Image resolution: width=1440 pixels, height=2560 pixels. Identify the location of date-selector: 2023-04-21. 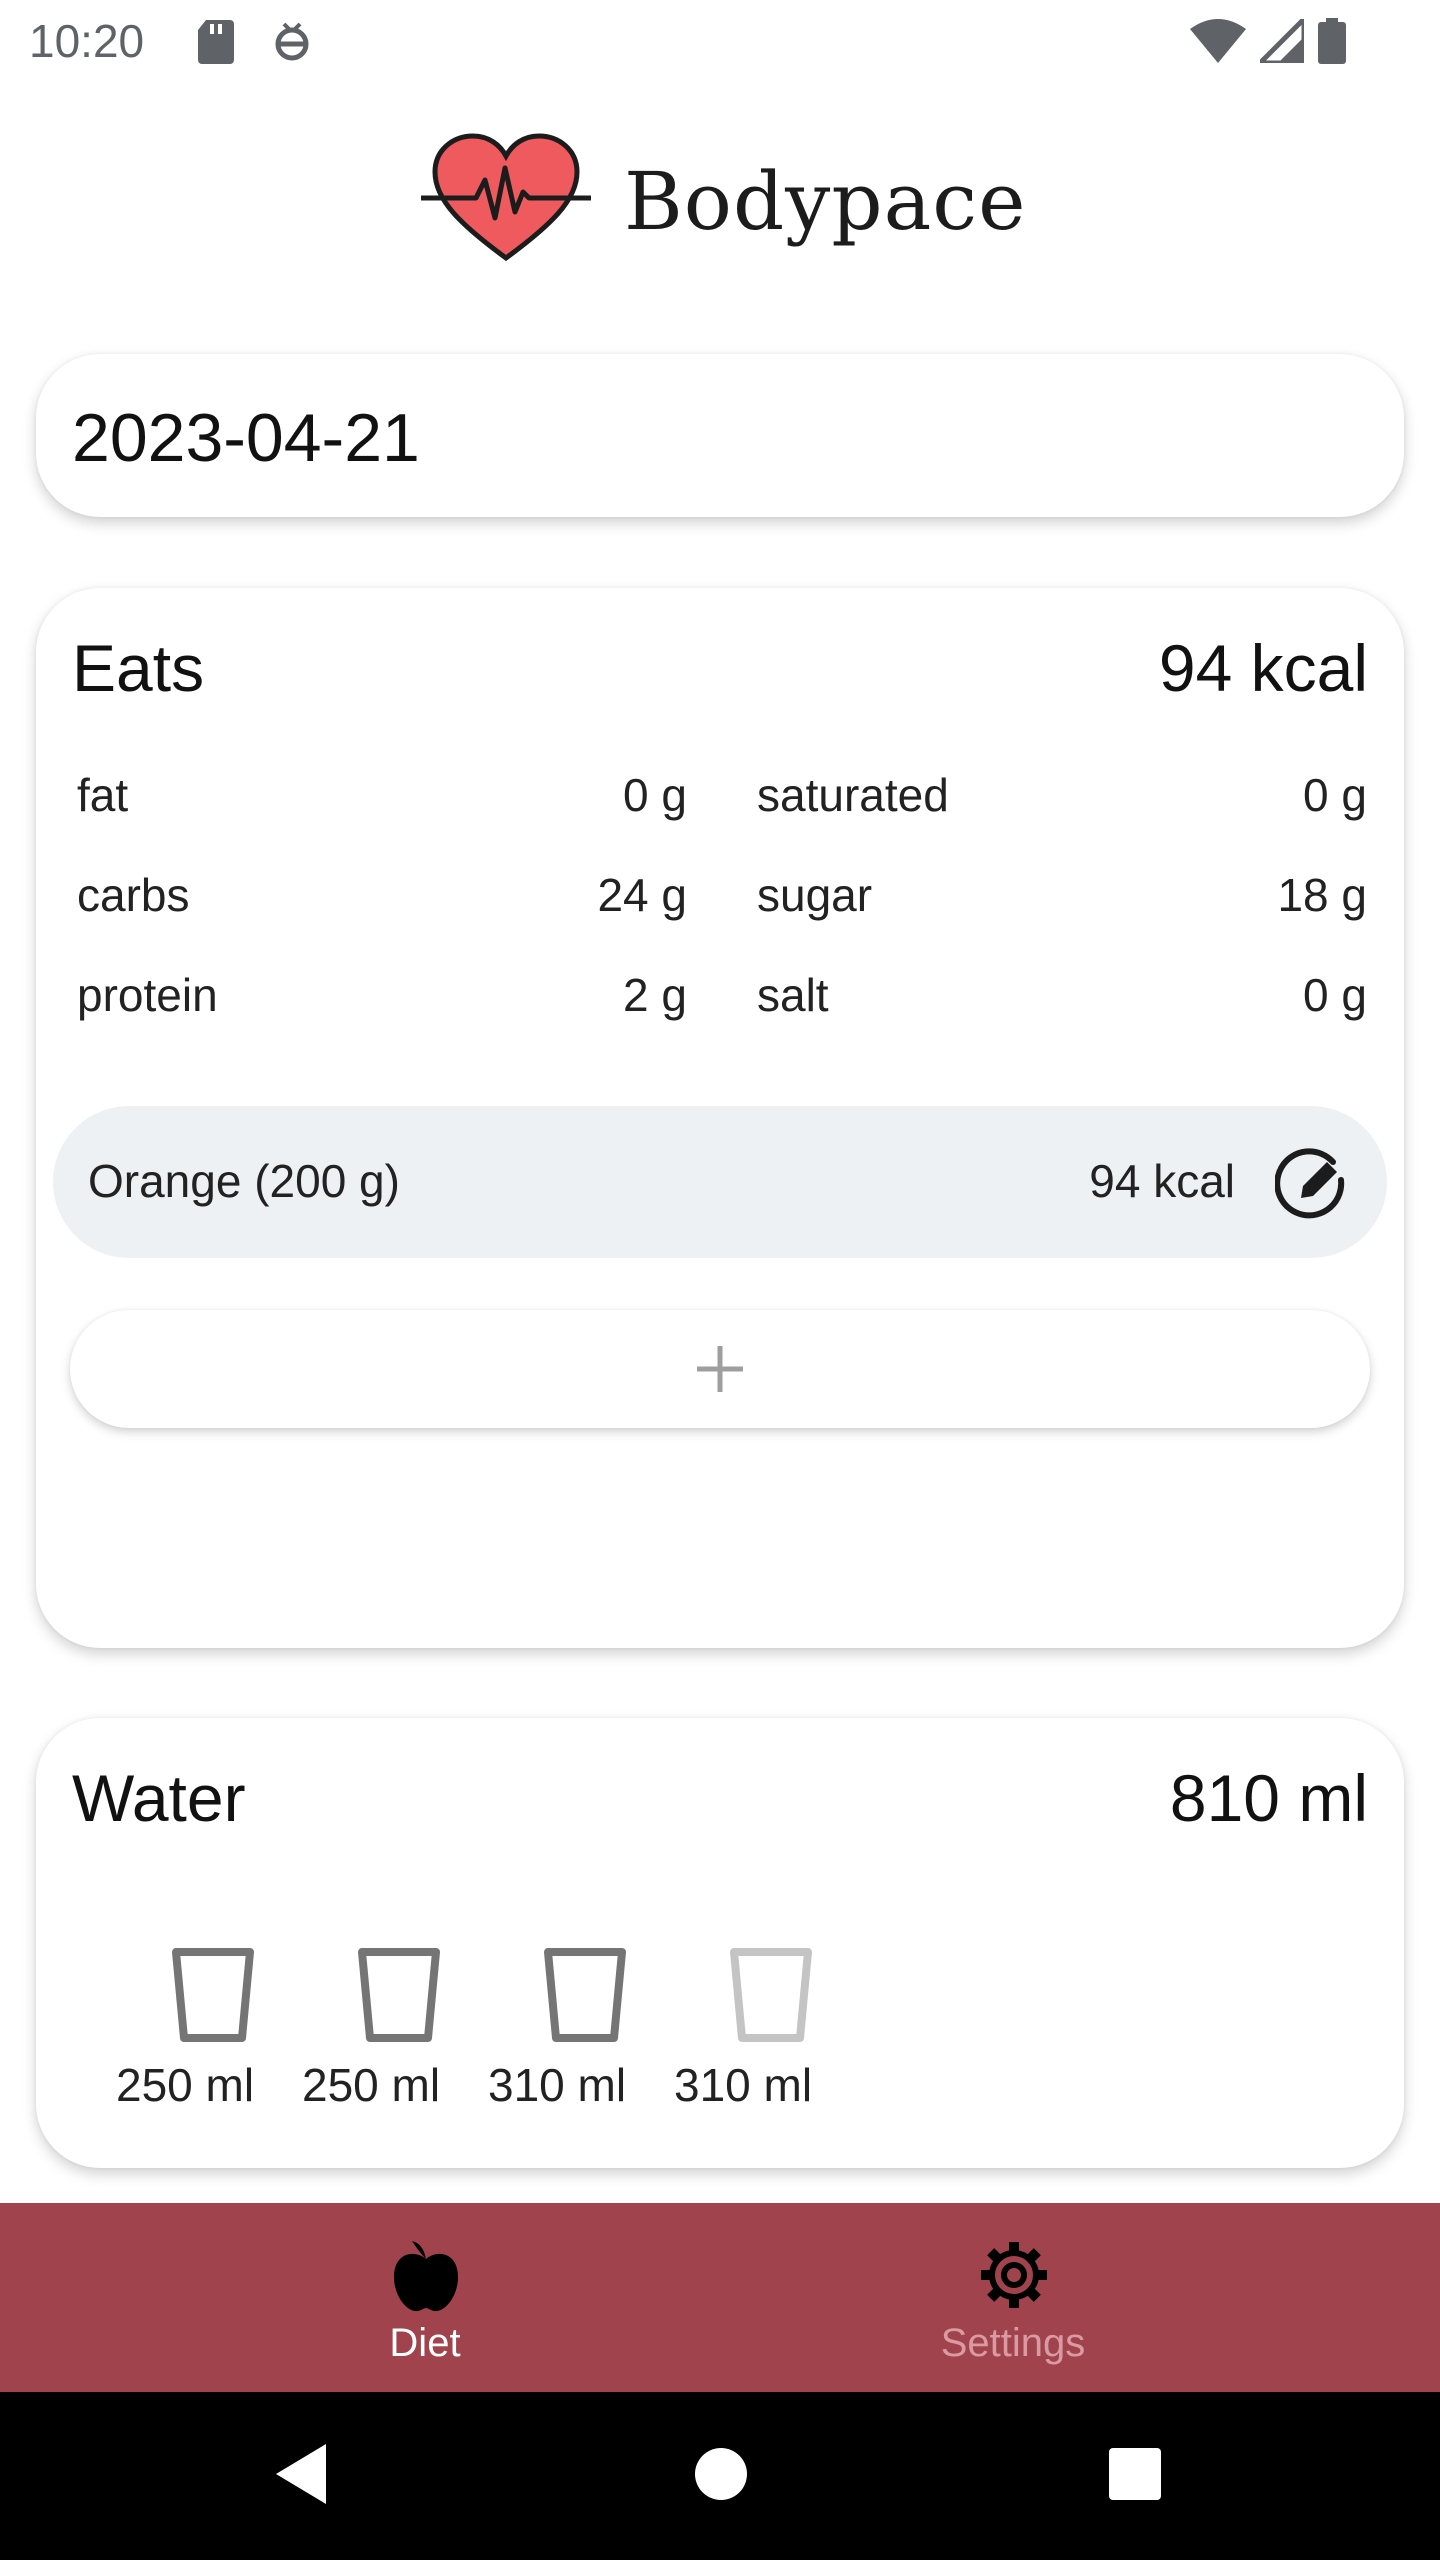
(720, 435).